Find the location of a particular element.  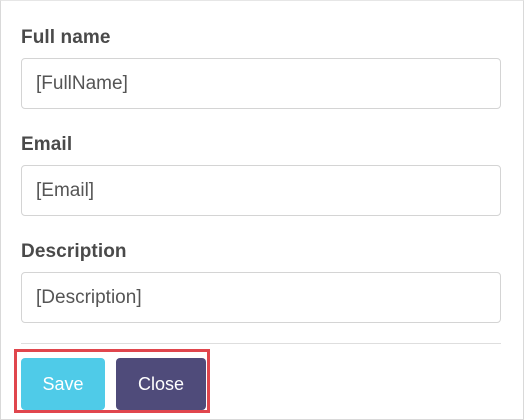

email-input is located at coordinates (261, 190).